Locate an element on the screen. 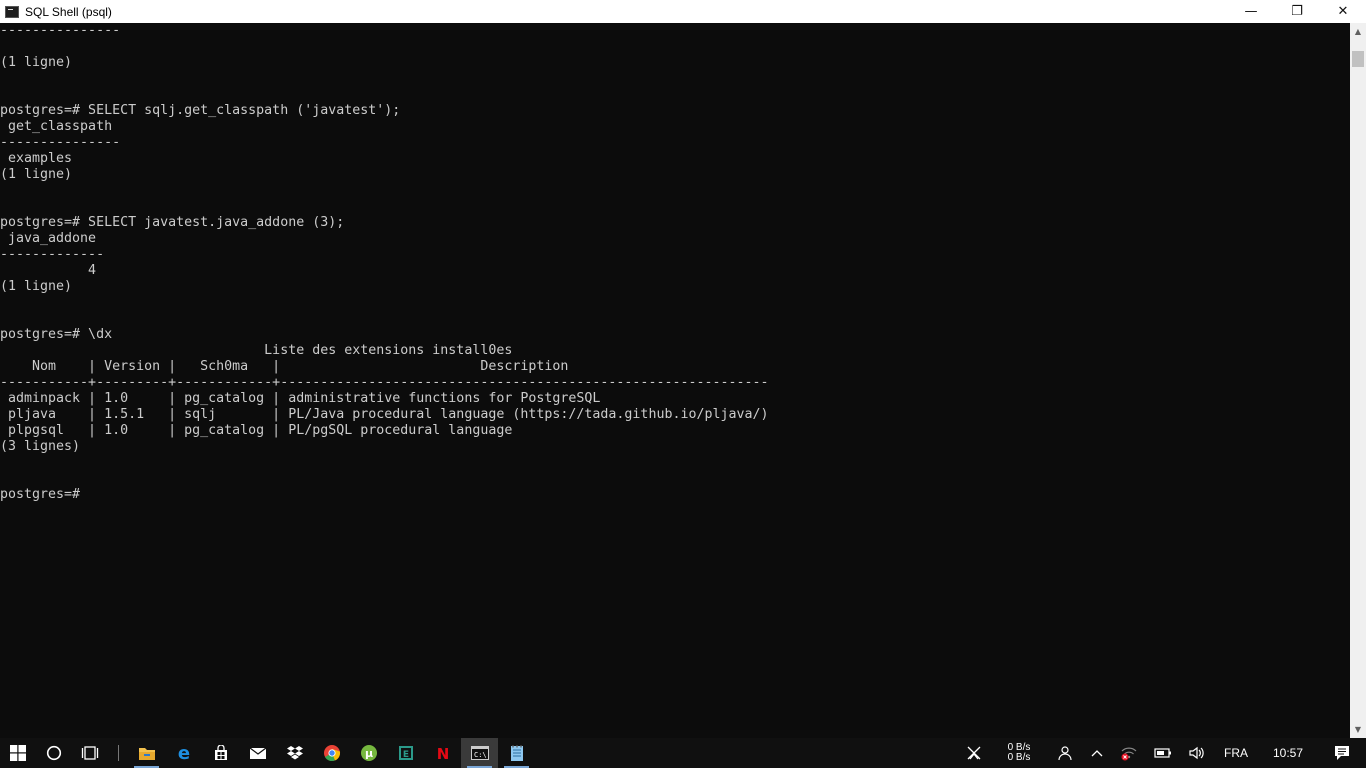  taskbar-separator is located at coordinates (118, 753).